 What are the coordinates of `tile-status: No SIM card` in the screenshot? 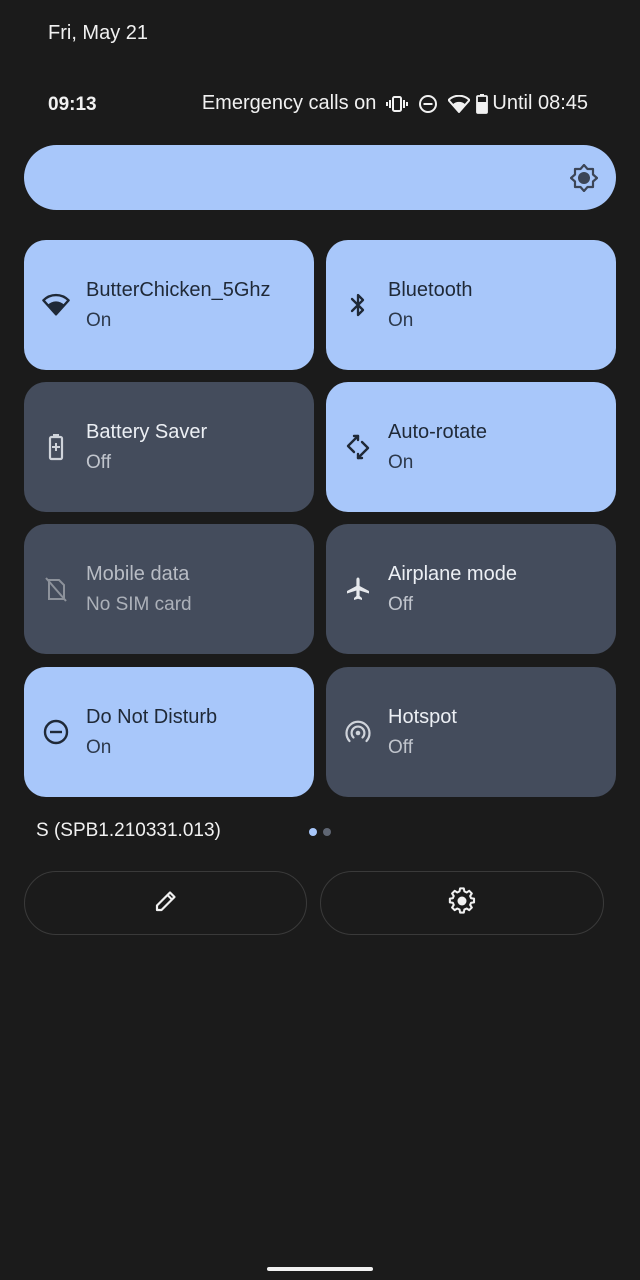 It's located at (139, 604).